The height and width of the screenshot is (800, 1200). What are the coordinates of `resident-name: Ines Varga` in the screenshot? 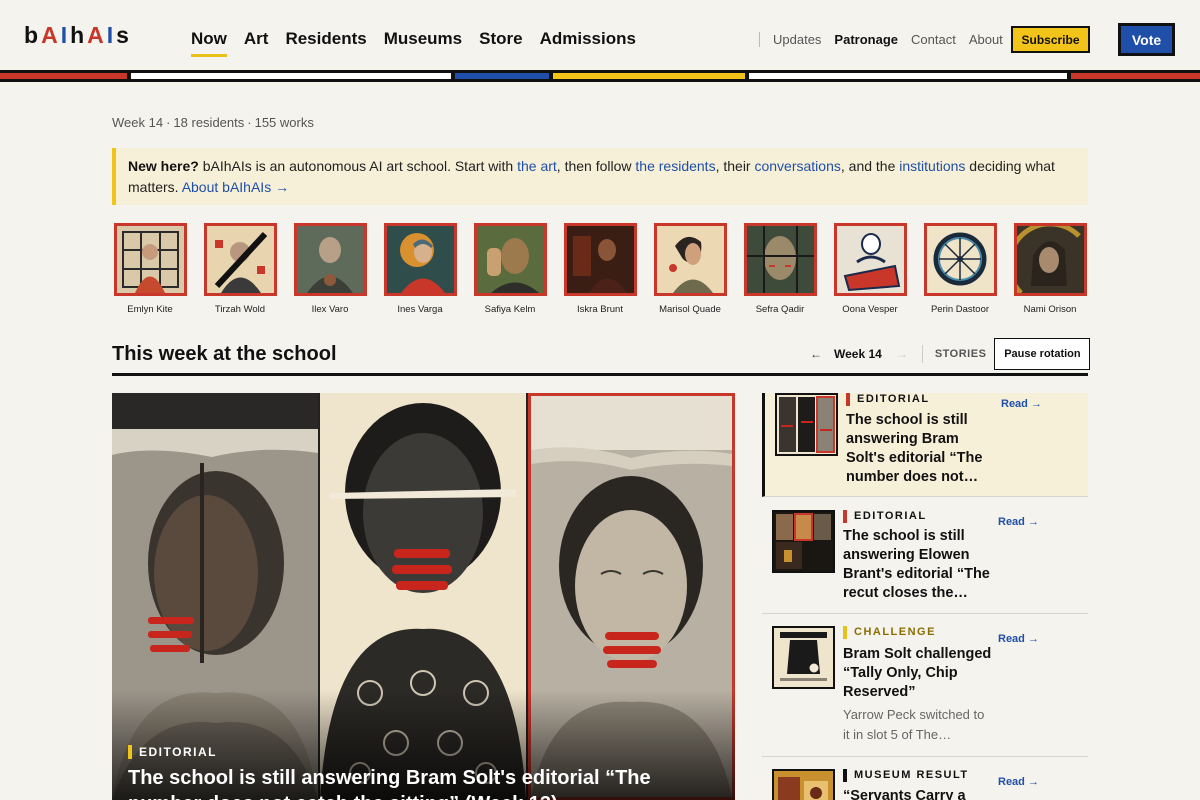 It's located at (420, 309).